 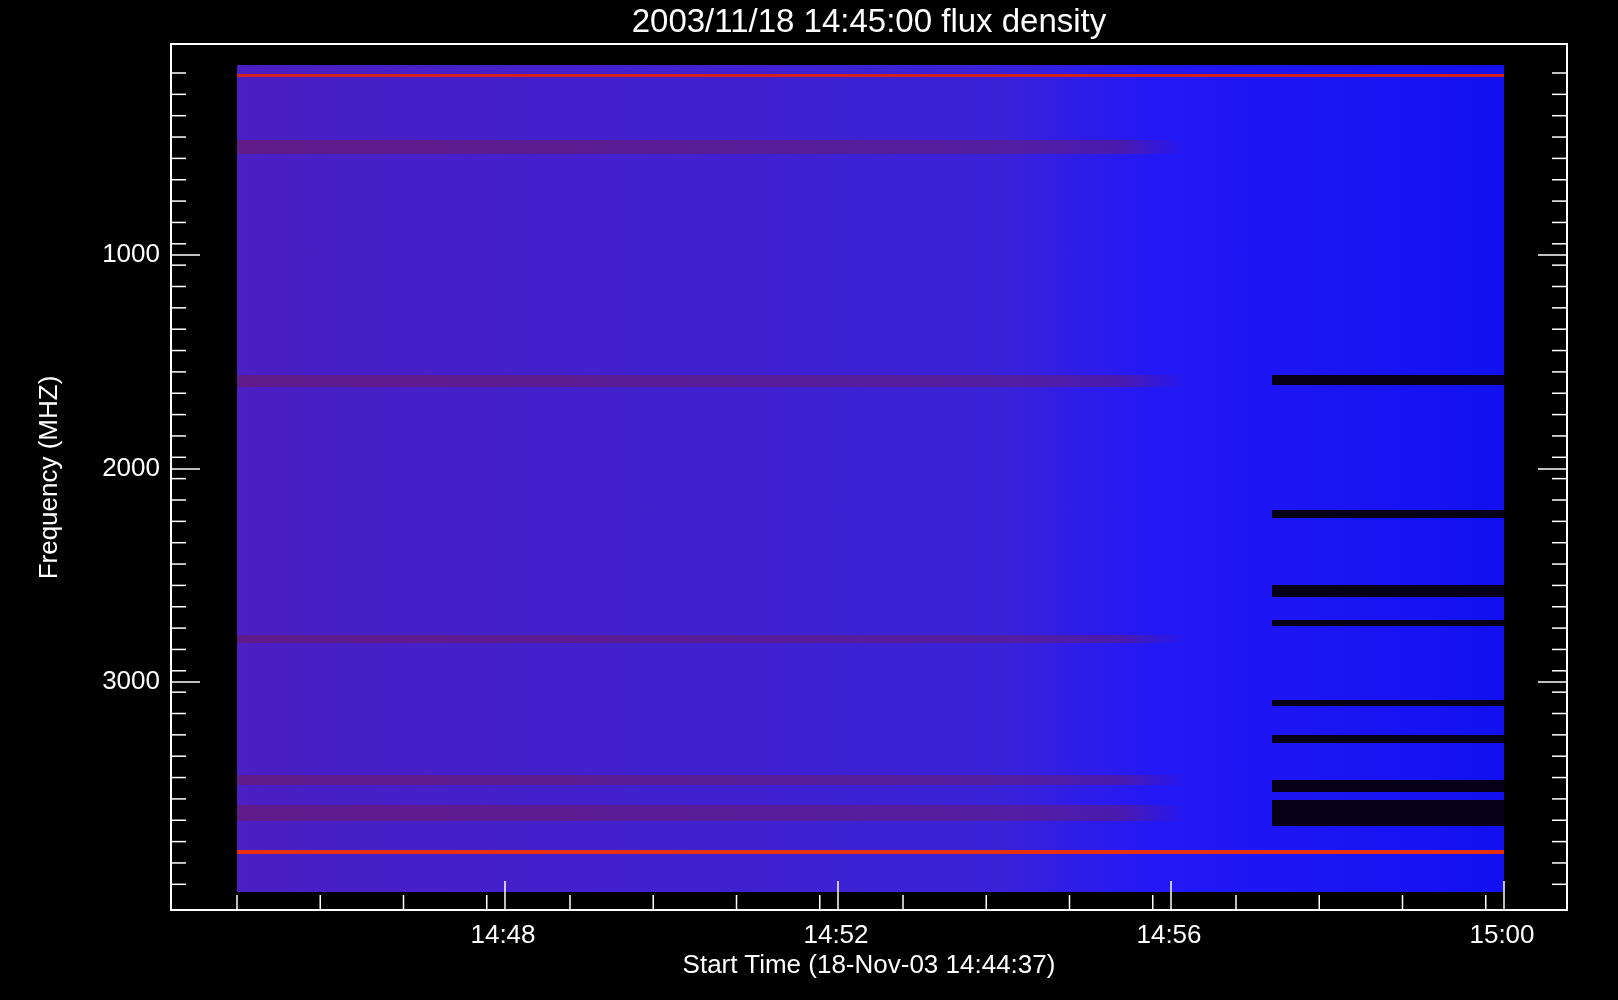 What do you see at coordinates (869, 20) in the screenshot?
I see `chart-title: 2003/11/18 14:45:00 flux density` at bounding box center [869, 20].